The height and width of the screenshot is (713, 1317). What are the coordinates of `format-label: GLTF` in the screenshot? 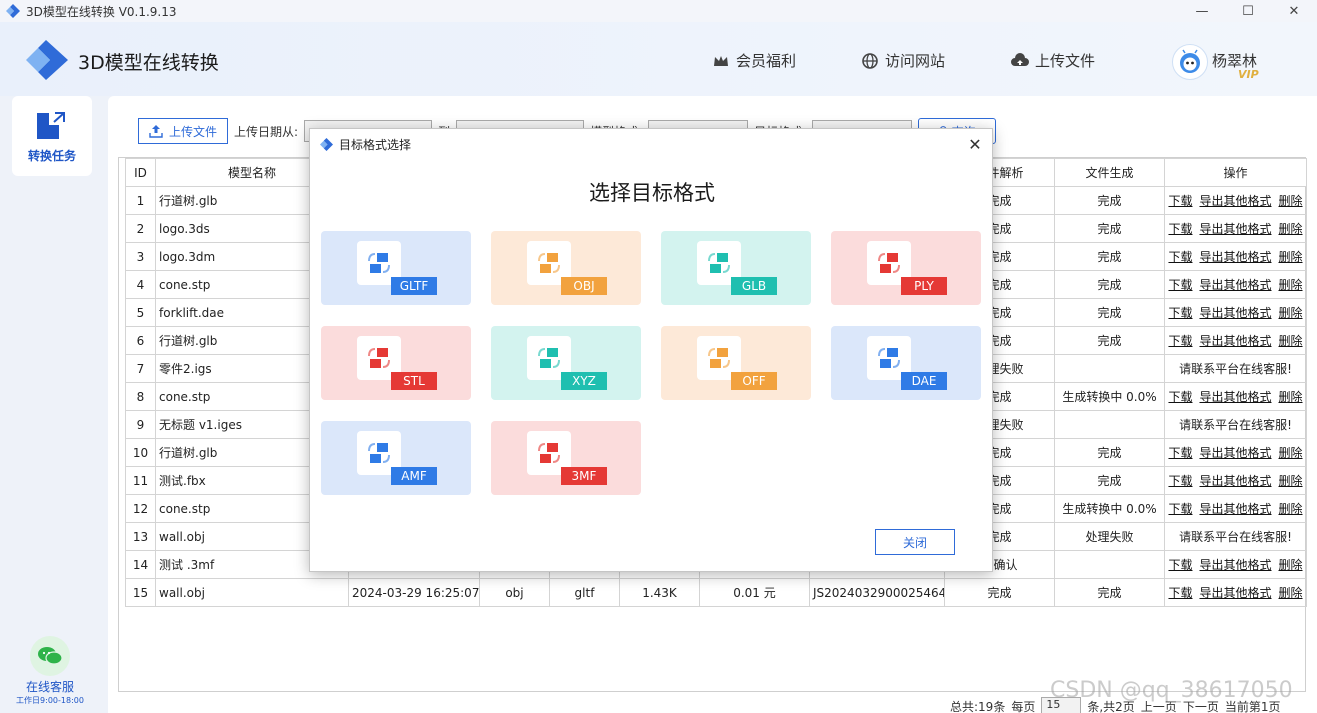 It's located at (414, 286).